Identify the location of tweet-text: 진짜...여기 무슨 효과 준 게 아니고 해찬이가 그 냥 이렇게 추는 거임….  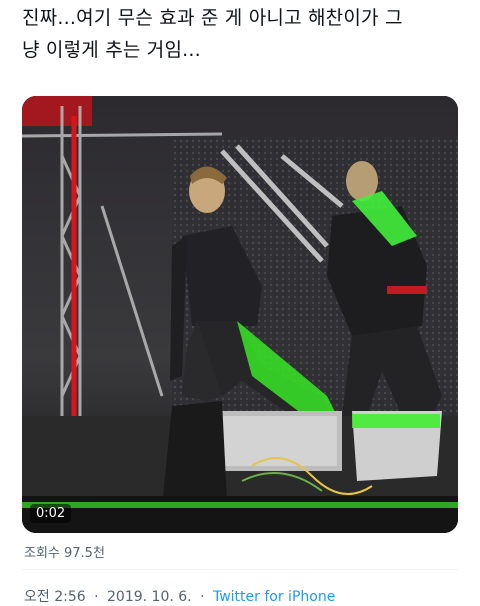
(212, 34).